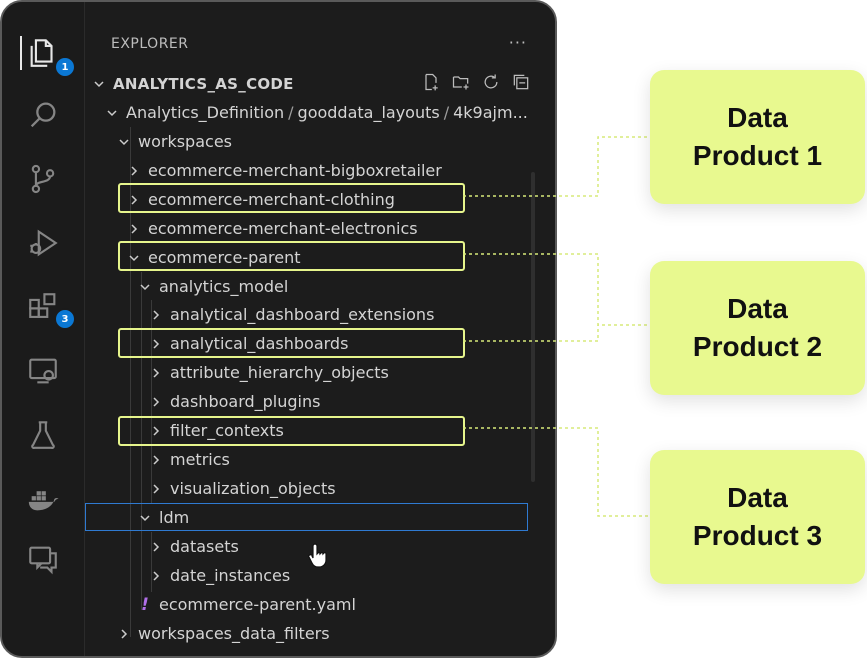 This screenshot has width=867, height=658. I want to click on callout-data-product-3: Data Product 3, so click(757, 517).